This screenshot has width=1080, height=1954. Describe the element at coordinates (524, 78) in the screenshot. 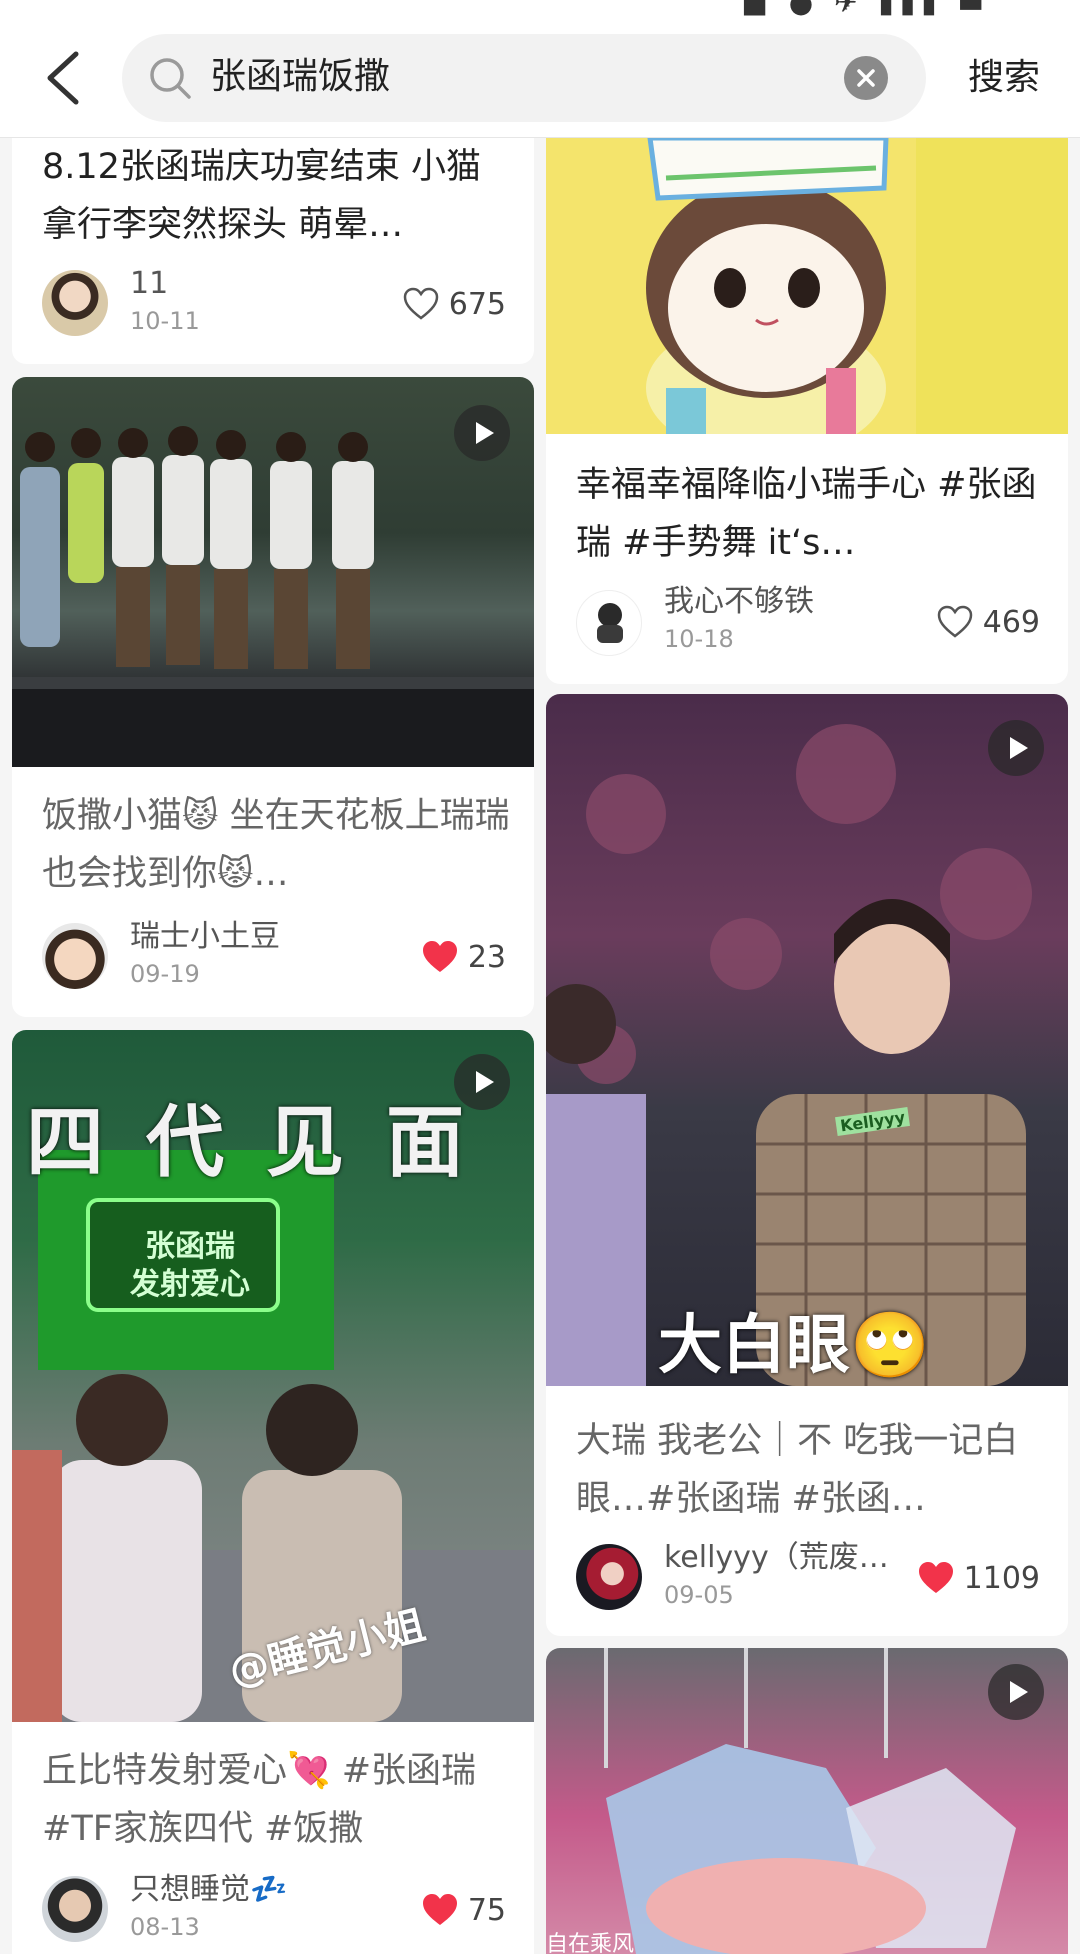

I see `search-input: 张函瑞饭撒` at that location.